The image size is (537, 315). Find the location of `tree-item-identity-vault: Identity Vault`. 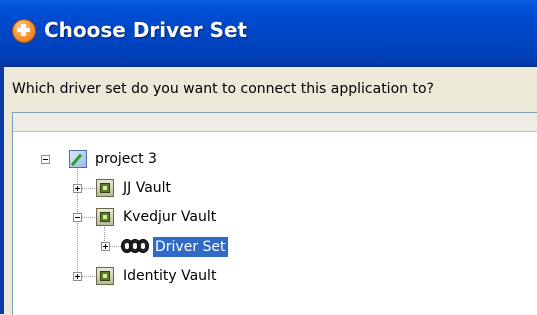

tree-item-identity-vault: Identity Vault is located at coordinates (169, 276).